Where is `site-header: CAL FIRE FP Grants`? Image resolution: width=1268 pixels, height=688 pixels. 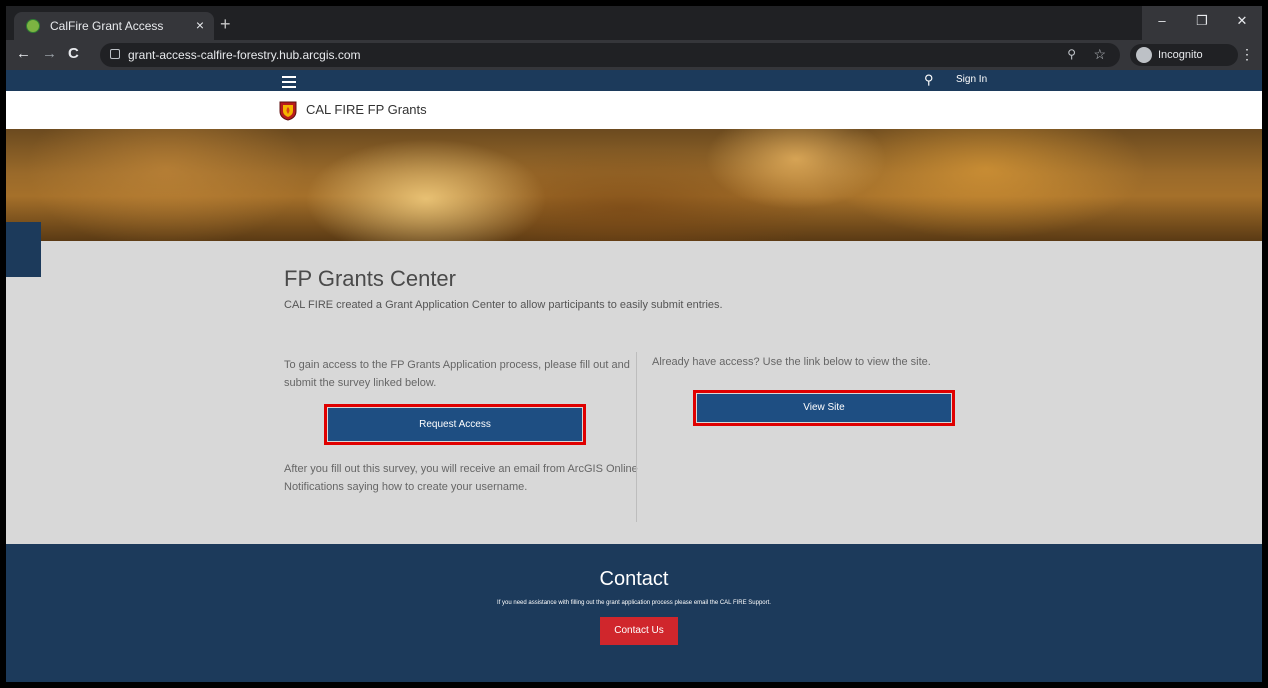 site-header: CAL FIRE FP Grants is located at coordinates (634, 110).